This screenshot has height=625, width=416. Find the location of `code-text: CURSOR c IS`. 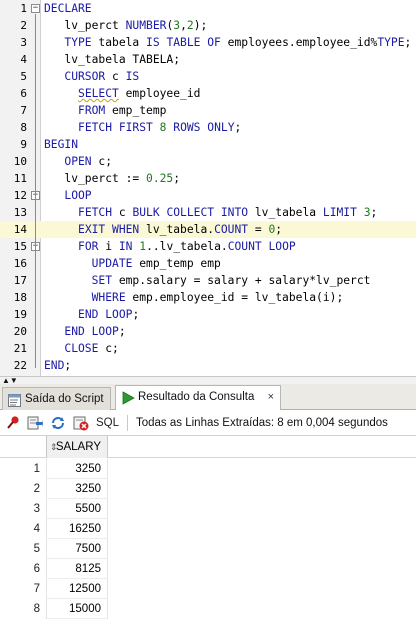

code-text: CURSOR c IS is located at coordinates (91, 76).